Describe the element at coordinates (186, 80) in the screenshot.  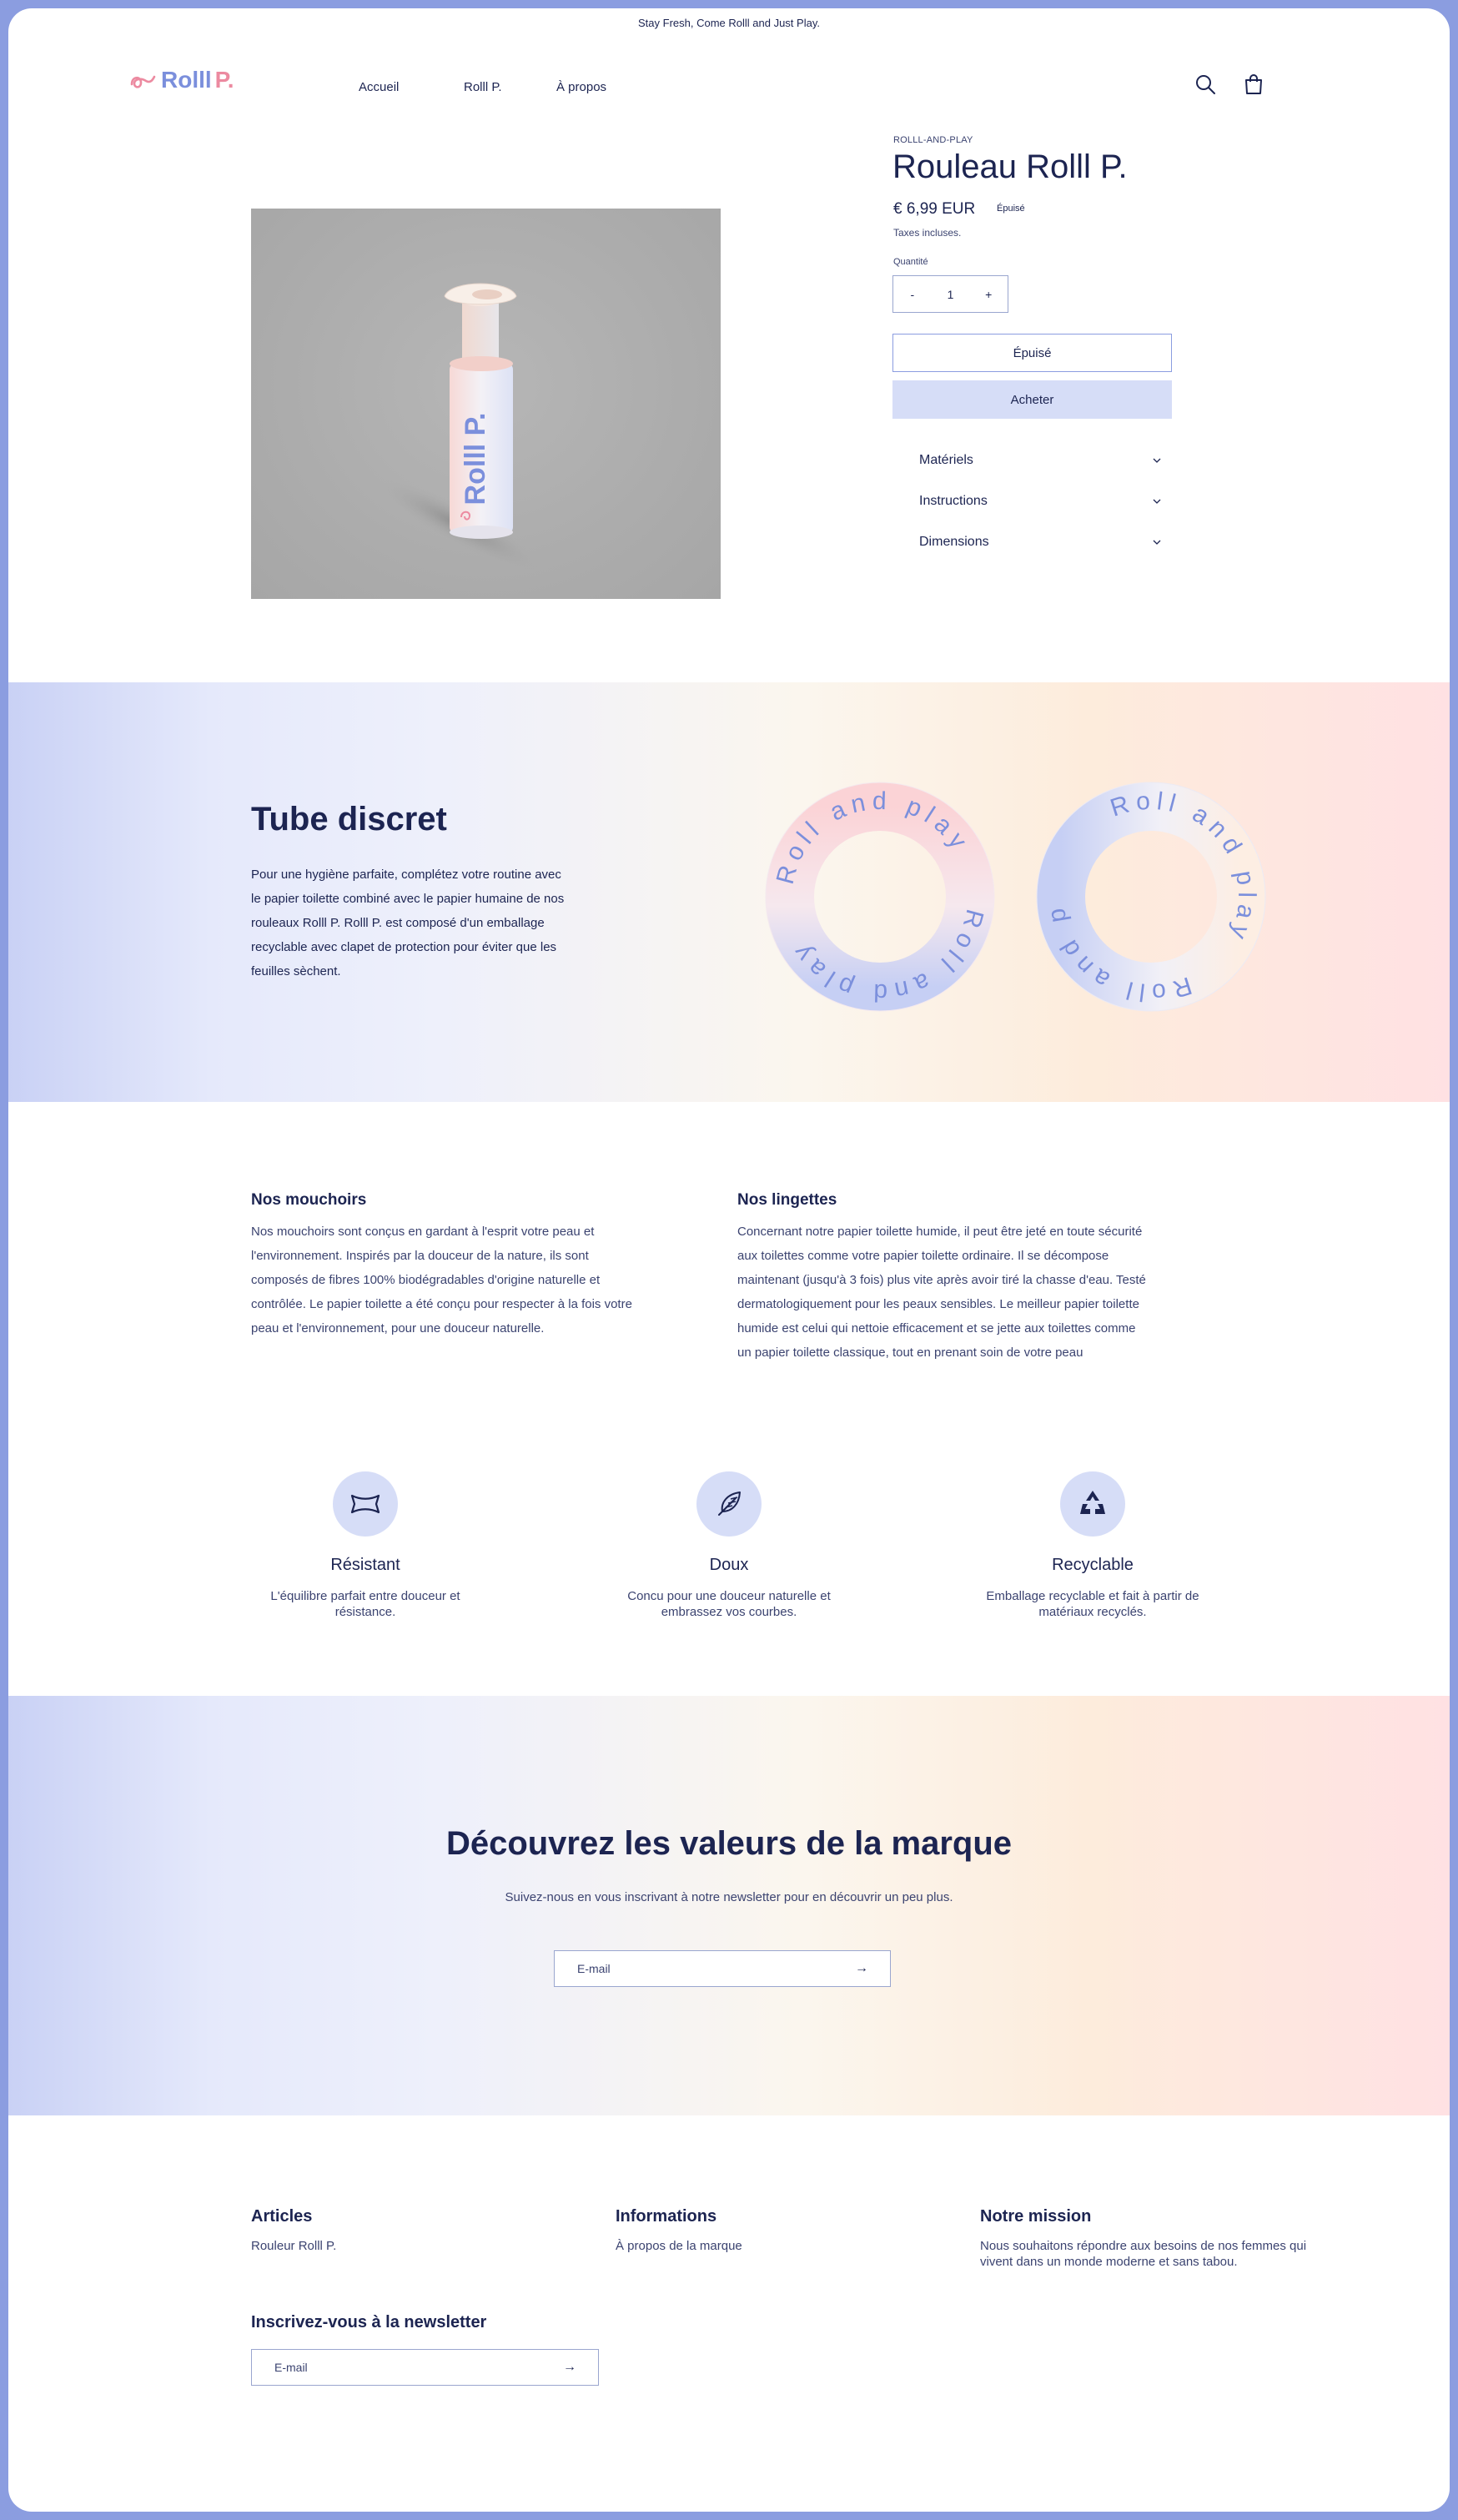
I see `logo-text: Rolll` at that location.